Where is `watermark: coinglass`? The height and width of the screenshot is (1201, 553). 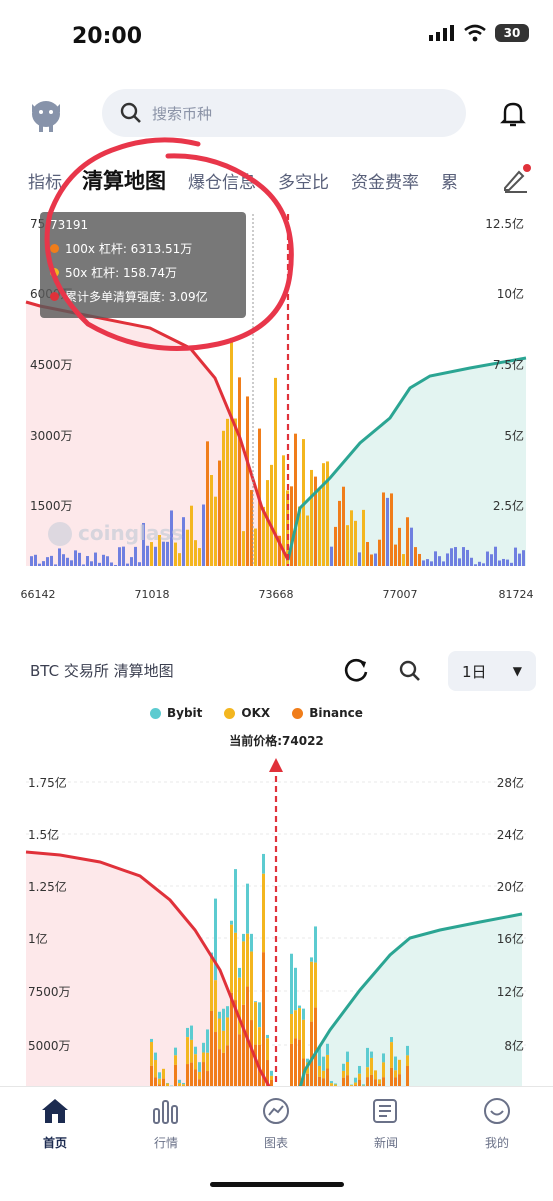
watermark: coinglass is located at coordinates (130, 533).